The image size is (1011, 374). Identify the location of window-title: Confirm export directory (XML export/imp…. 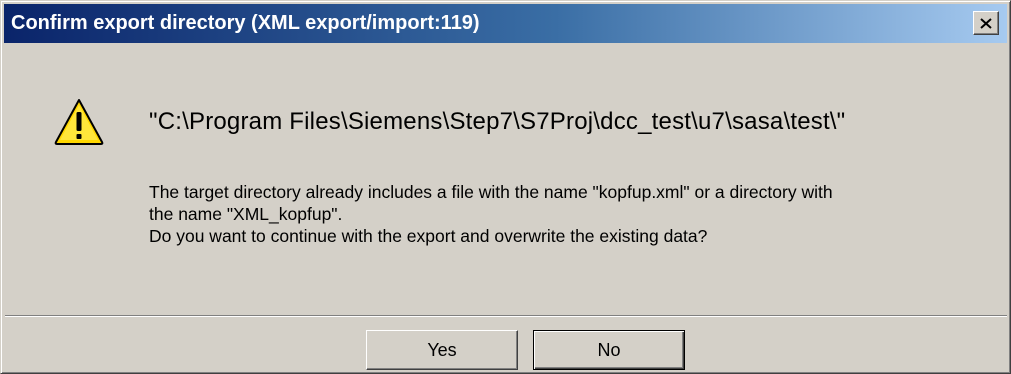
(245, 23).